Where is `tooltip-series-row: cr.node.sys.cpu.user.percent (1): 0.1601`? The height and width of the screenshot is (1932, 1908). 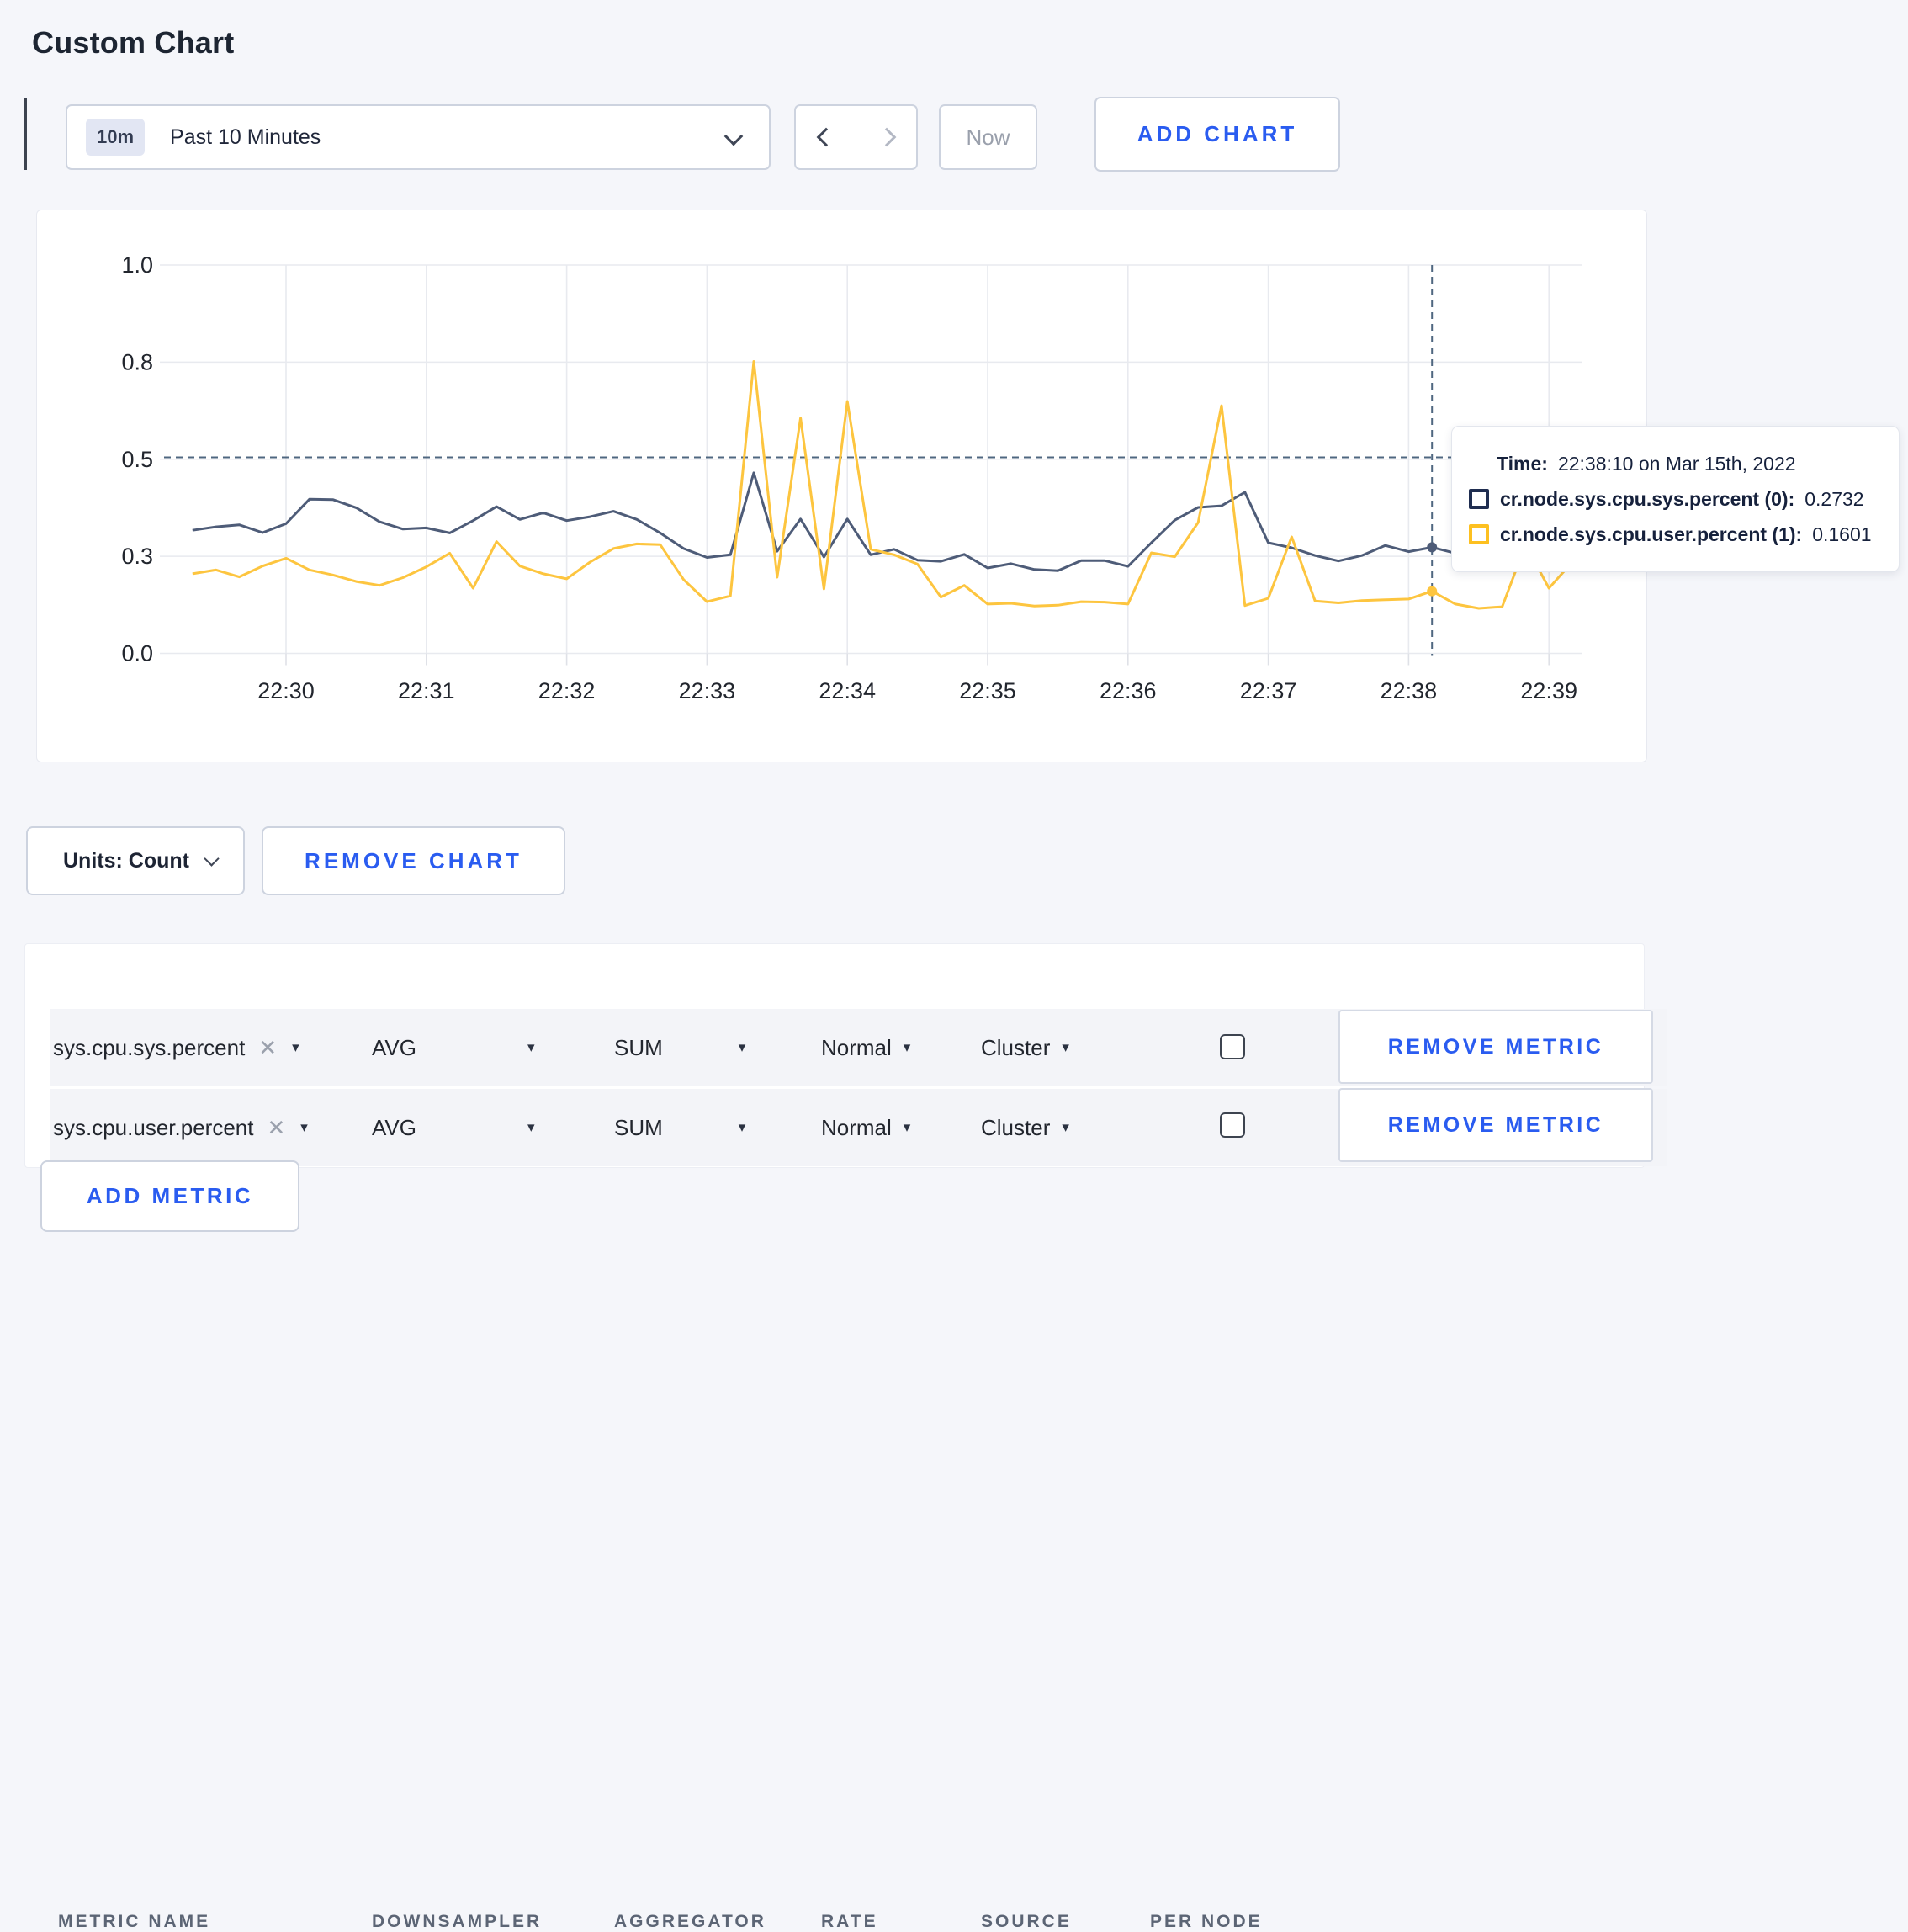
tooltip-series-row: cr.node.sys.cpu.user.percent (1): 0.1601 is located at coordinates (1674, 534).